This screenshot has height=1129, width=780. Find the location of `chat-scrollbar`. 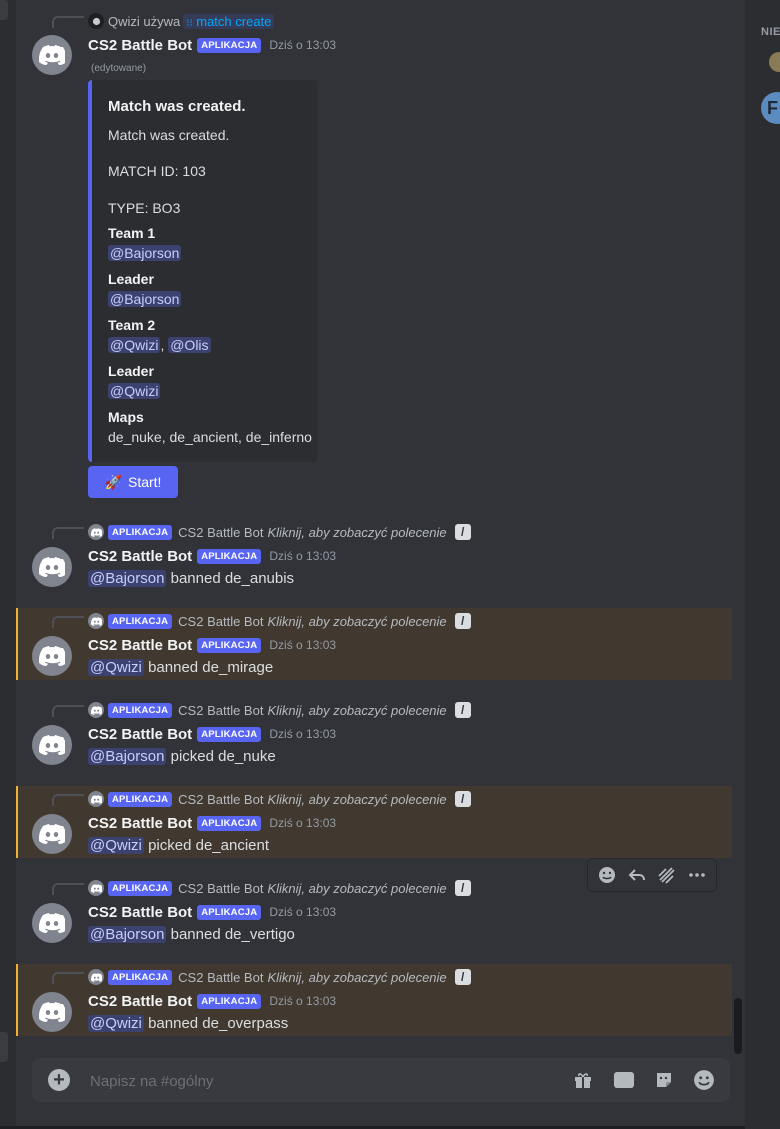

chat-scrollbar is located at coordinates (738, 527).